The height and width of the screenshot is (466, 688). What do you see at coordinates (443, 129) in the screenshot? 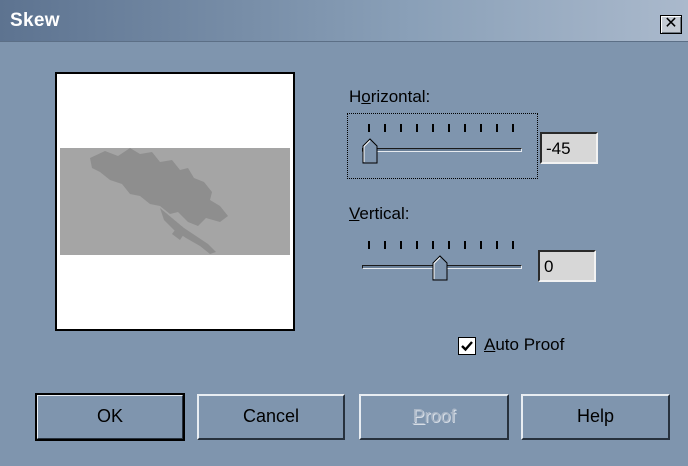
I see `horizontal-slider-ticks` at bounding box center [443, 129].